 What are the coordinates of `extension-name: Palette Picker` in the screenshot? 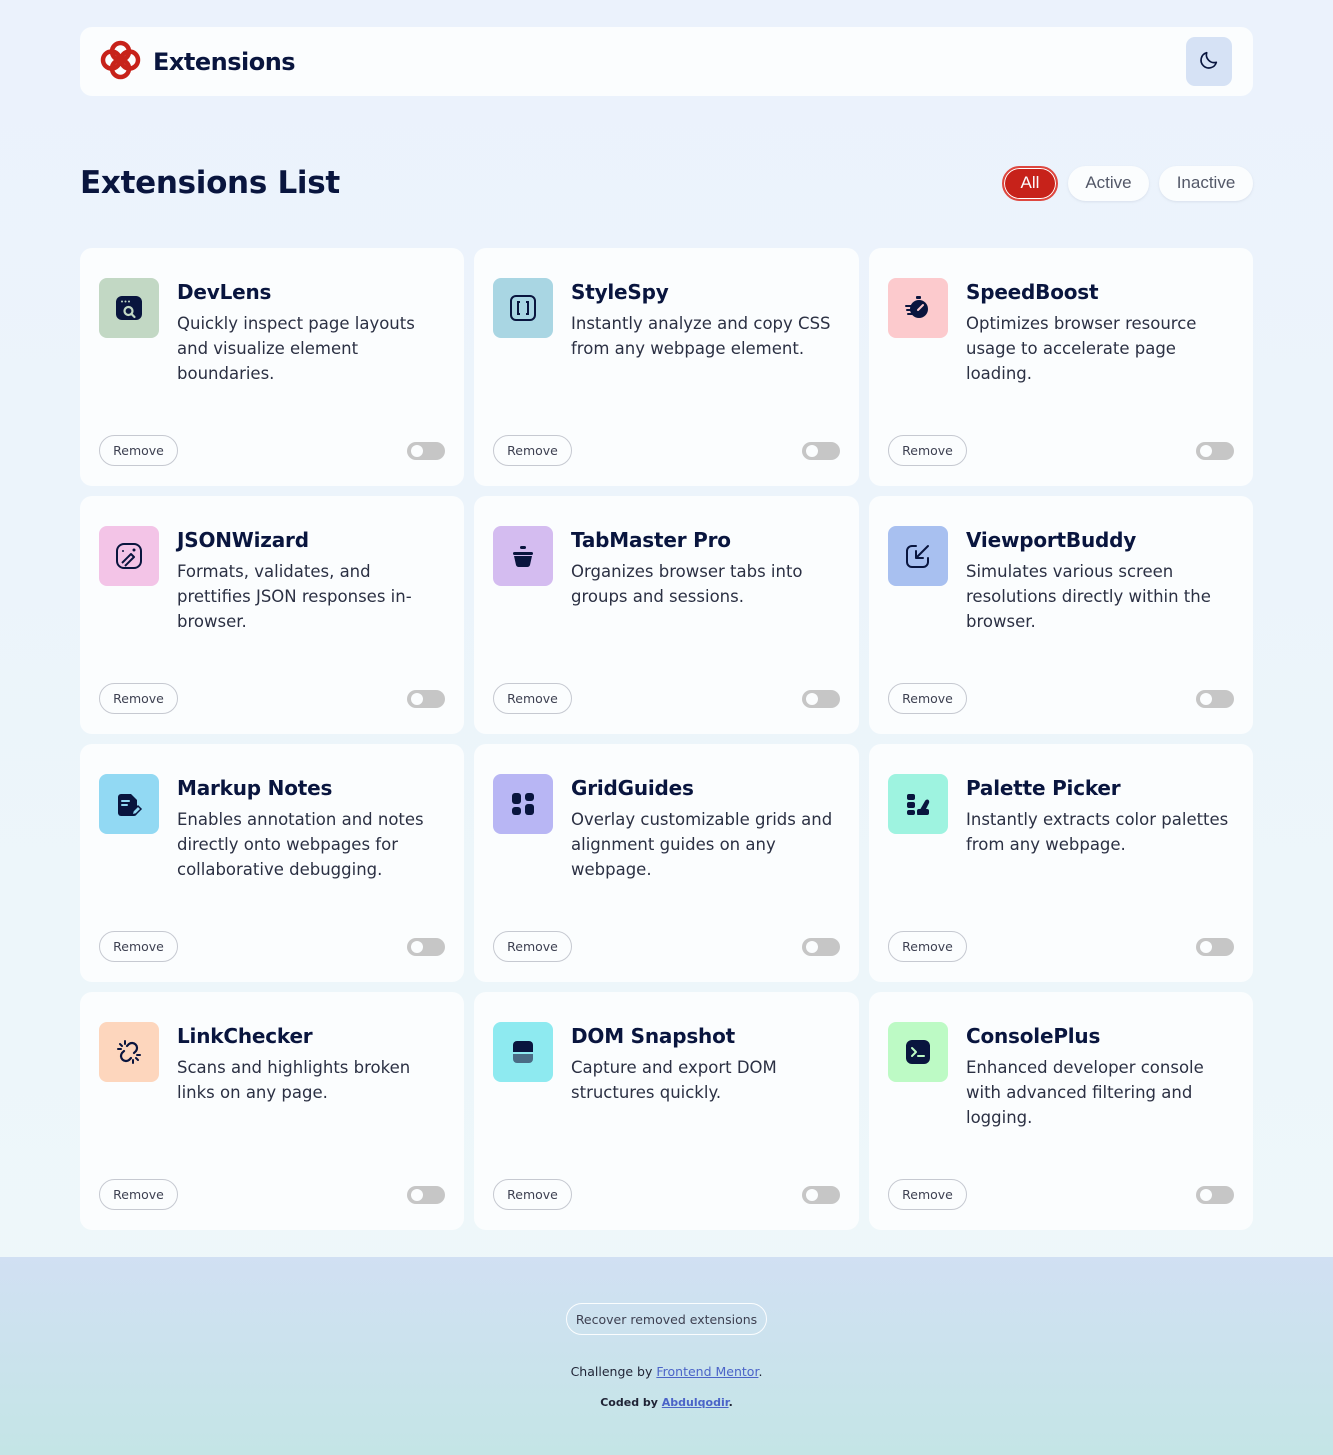 It's located at (1043, 788).